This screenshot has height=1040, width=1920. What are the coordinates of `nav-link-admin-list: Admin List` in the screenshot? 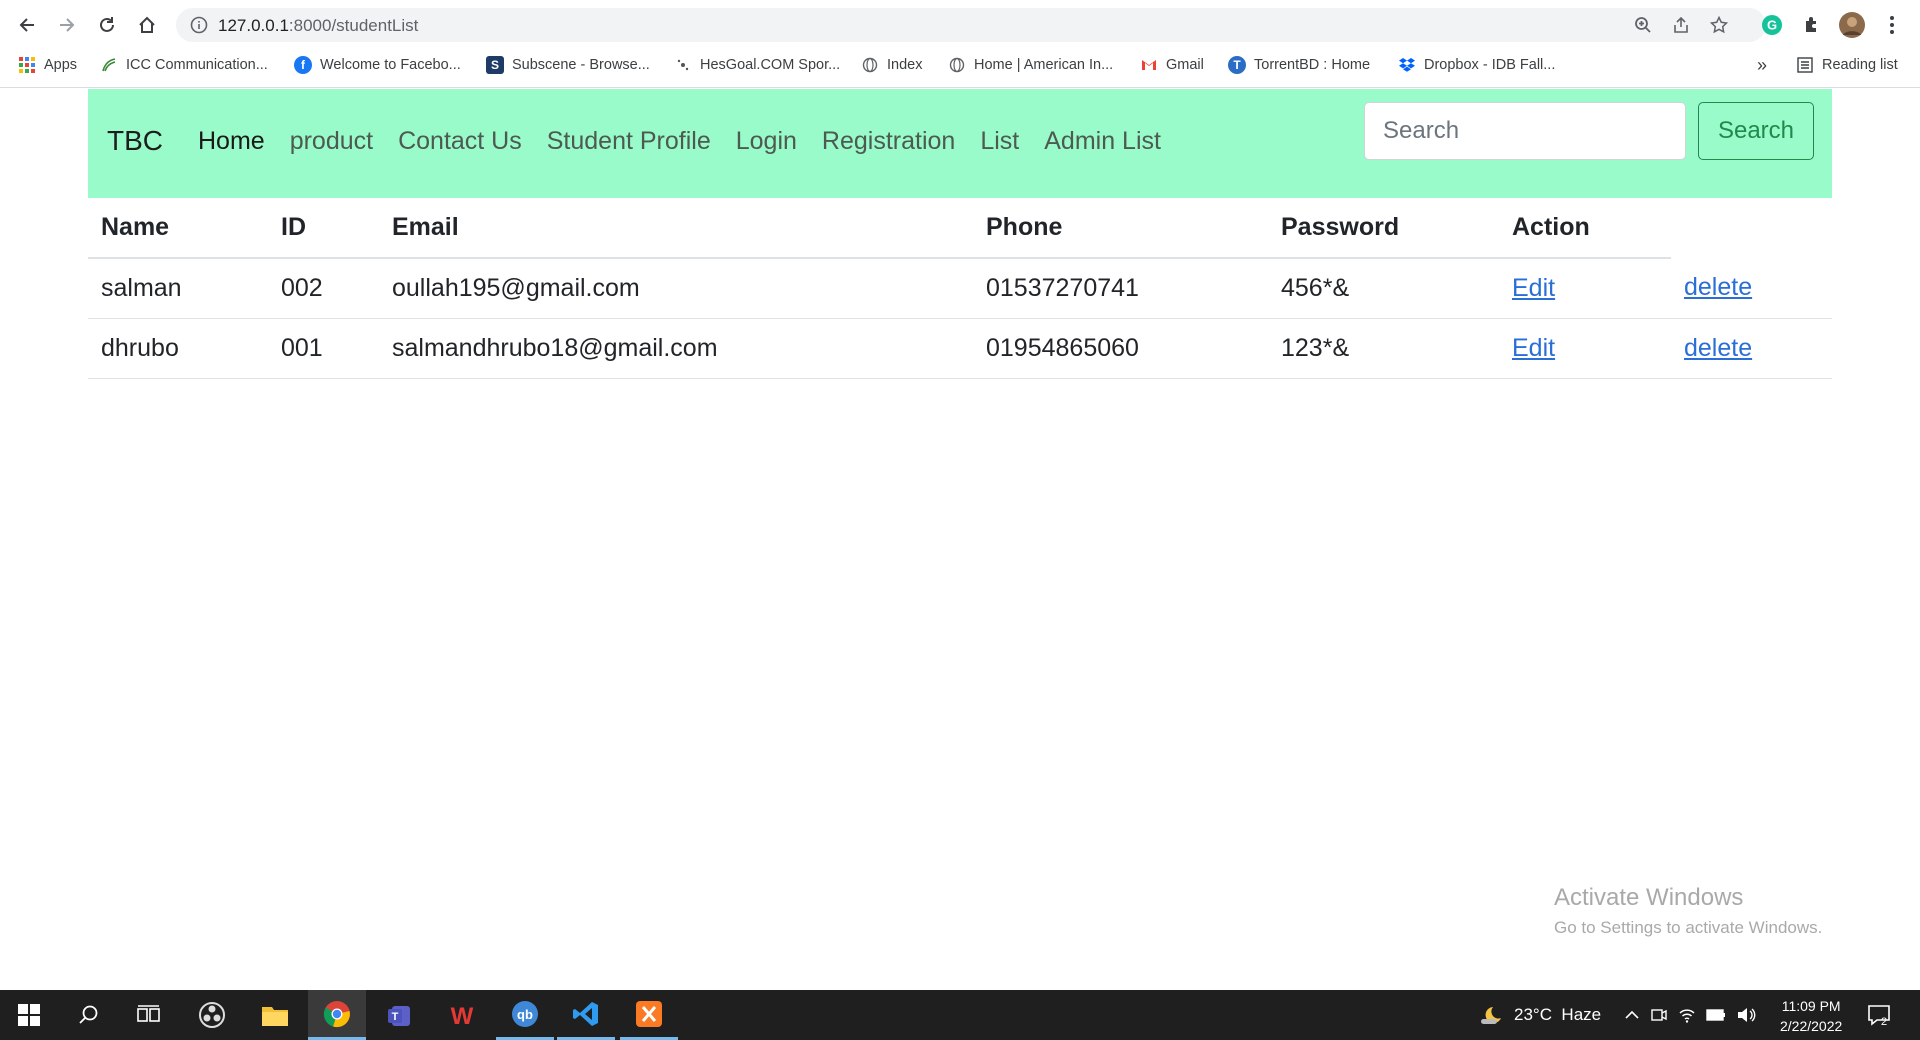 It's located at (1102, 141).